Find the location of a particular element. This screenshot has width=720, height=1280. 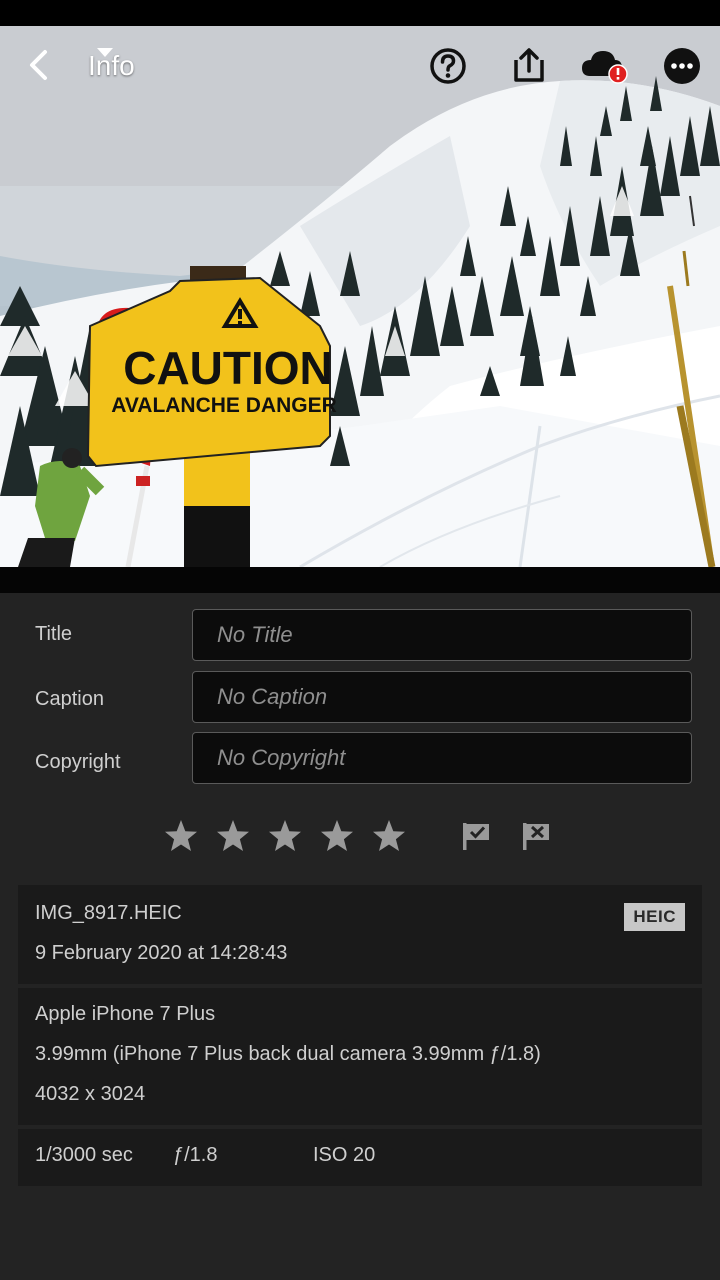

share-button is located at coordinates (528, 66).